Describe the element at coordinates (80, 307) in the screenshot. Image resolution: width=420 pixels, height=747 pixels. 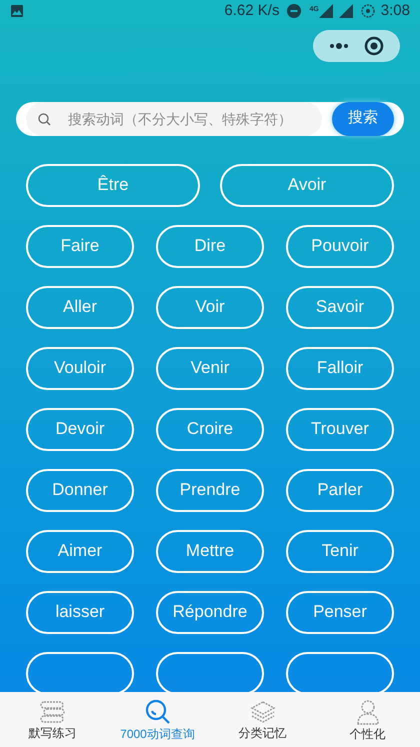
I see `verb-button: Aller` at that location.